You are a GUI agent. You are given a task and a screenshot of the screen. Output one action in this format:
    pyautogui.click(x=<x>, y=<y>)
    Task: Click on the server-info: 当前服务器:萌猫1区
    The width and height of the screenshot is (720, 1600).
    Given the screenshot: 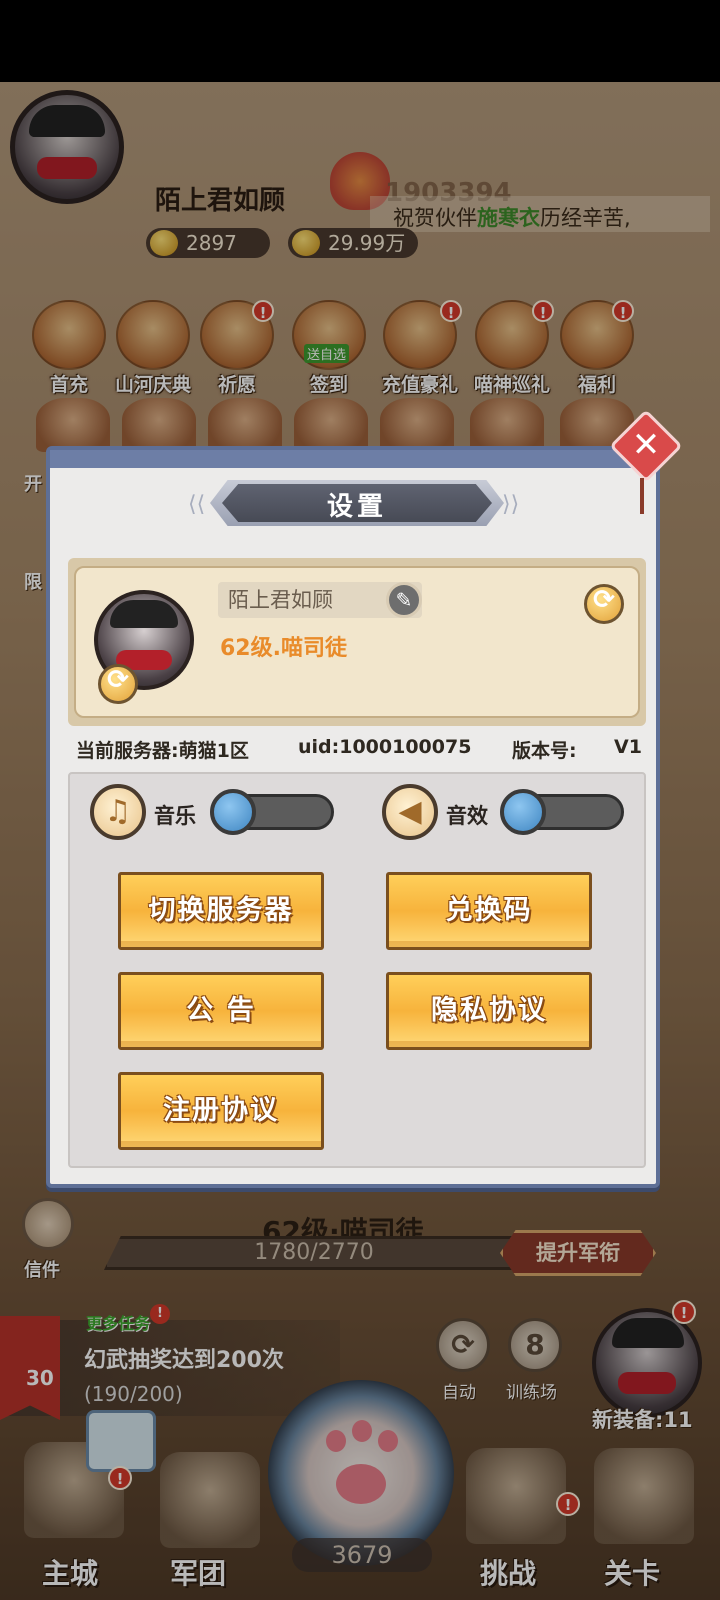 What is the action you would take?
    pyautogui.click(x=162, y=751)
    